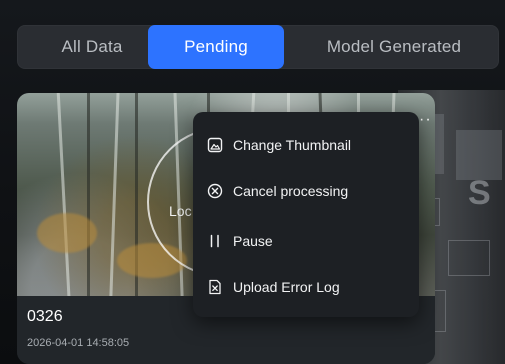 The height and width of the screenshot is (364, 505). Describe the element at coordinates (180, 211) in the screenshot. I see `loading-label: Loc` at that location.